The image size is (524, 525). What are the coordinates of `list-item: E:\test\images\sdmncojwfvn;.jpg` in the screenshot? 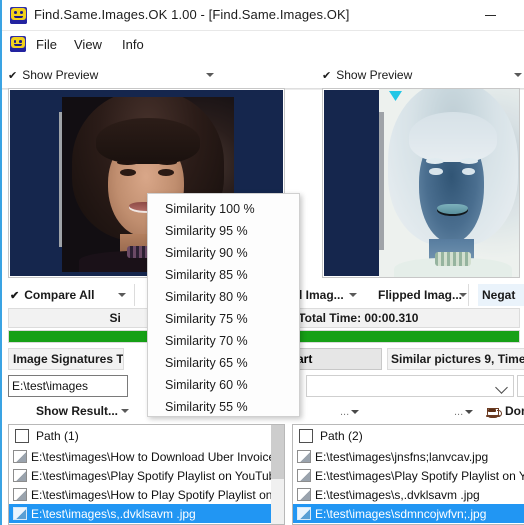 It's located at (408, 513).